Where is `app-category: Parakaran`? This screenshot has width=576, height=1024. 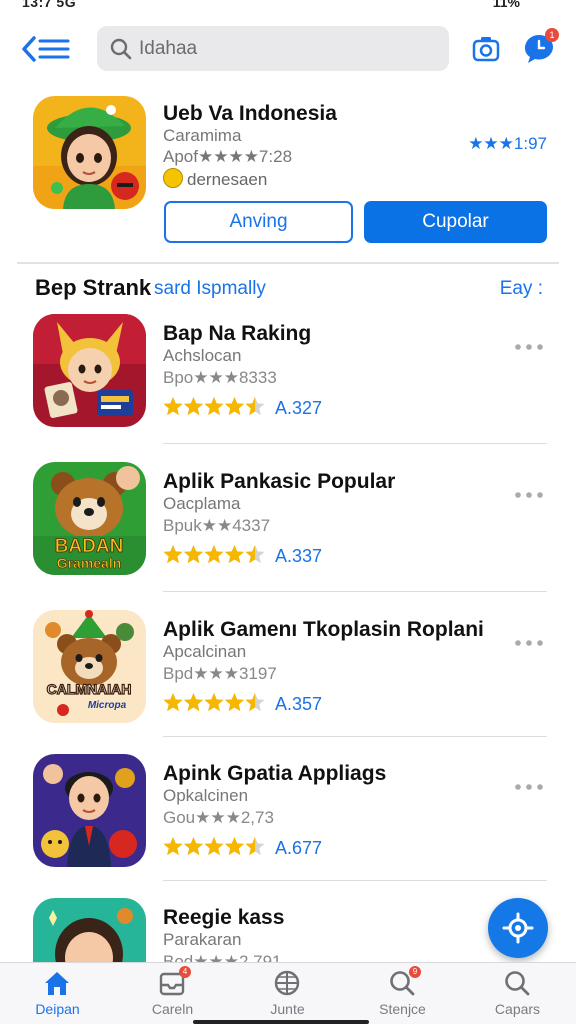
app-category: Parakaran is located at coordinates (202, 939).